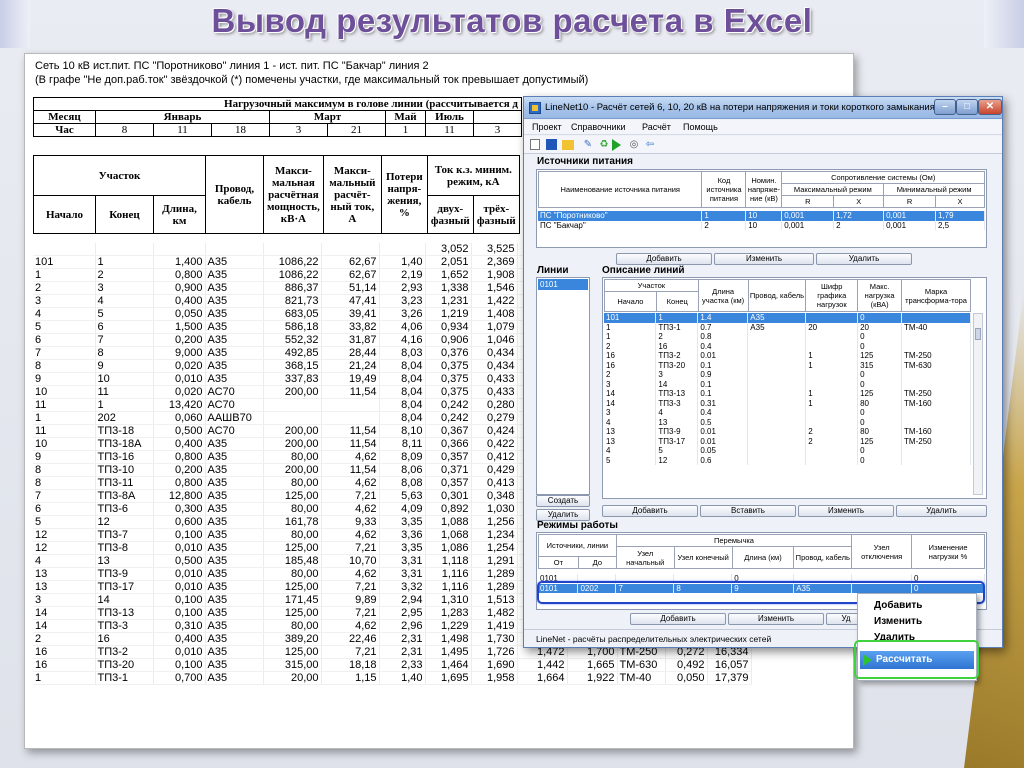 This screenshot has width=1024, height=768. What do you see at coordinates (776, 619) in the screenshot?
I see `modes-edit-button: Изменить` at bounding box center [776, 619].